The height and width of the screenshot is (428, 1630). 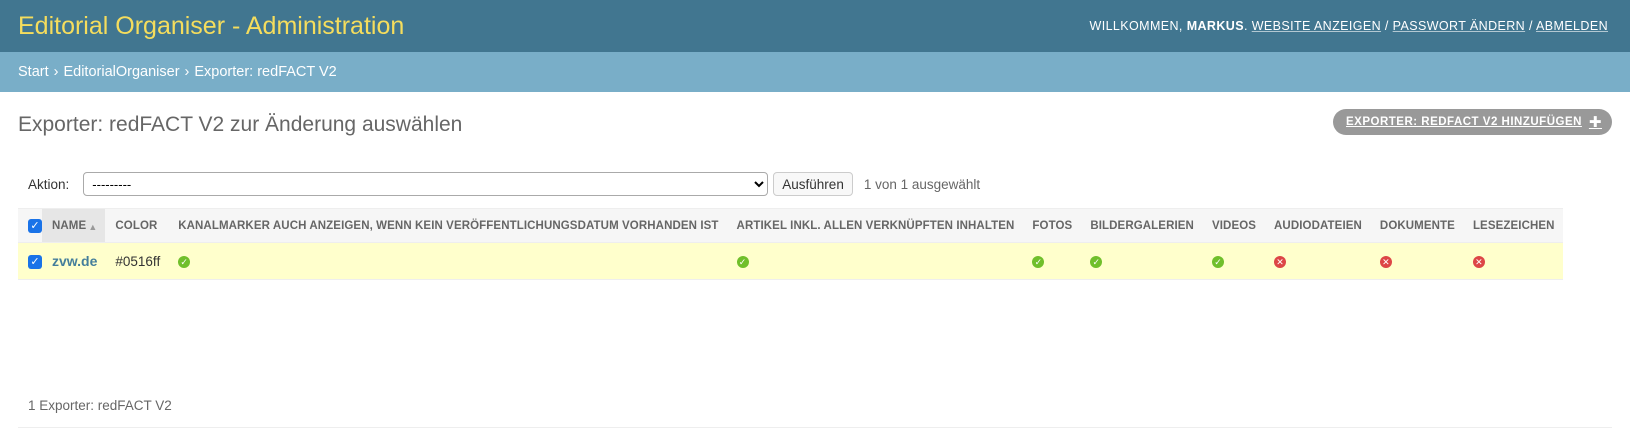 What do you see at coordinates (1317, 261) in the screenshot?
I see `audiodateien-cell: ✕` at bounding box center [1317, 261].